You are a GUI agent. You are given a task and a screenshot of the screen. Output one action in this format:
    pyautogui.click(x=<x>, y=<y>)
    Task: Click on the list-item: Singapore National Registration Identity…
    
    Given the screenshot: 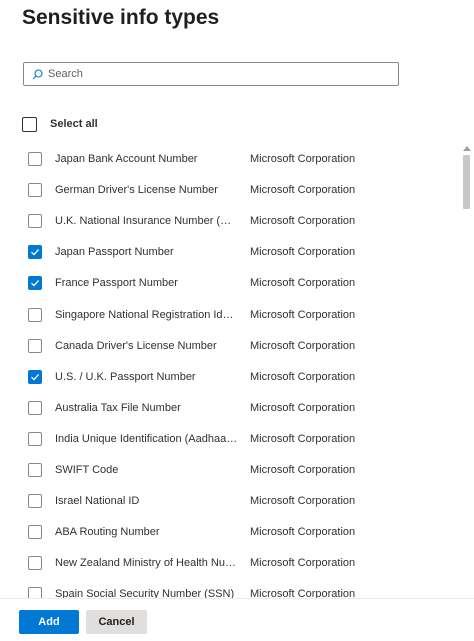 What is the action you would take?
    pyautogui.click(x=230, y=314)
    